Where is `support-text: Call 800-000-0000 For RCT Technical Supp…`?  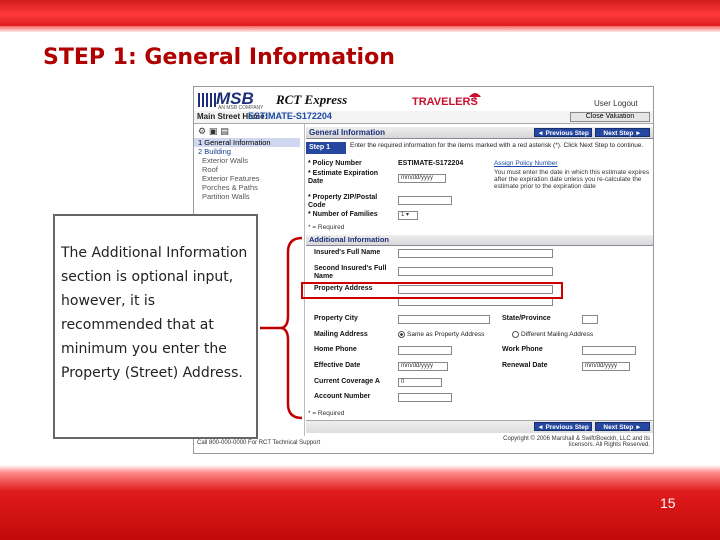
support-text: Call 800-000-0000 For RCT Technical Supp… is located at coordinates (259, 443).